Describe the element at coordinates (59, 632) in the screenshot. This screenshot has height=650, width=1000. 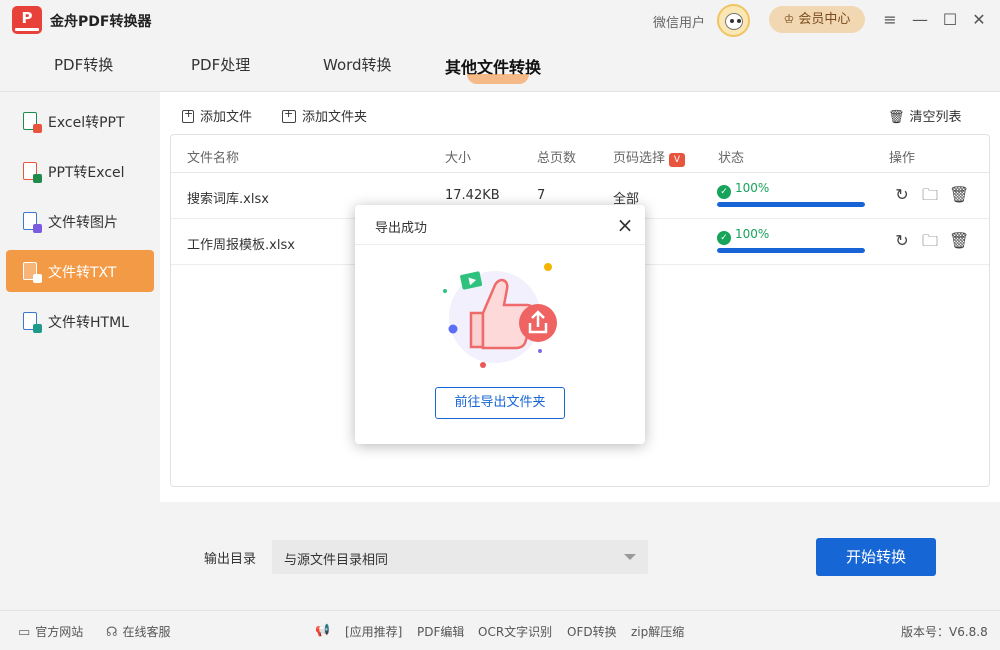
I see `official-website-label: 官方网站` at that location.